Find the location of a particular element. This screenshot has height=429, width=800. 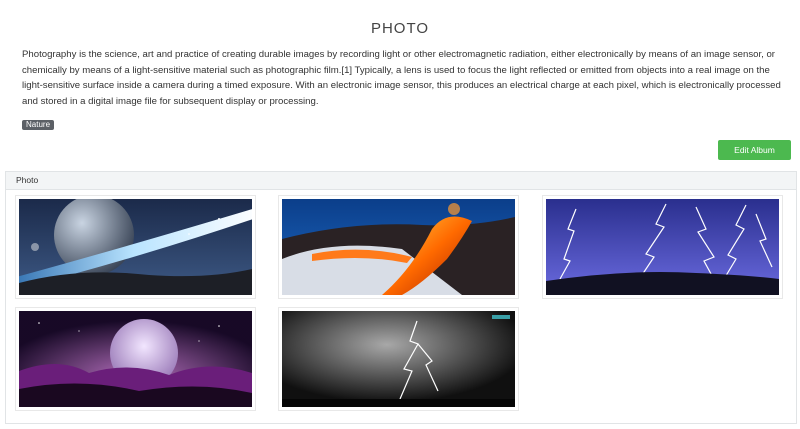

planet-image is located at coordinates (135, 247).